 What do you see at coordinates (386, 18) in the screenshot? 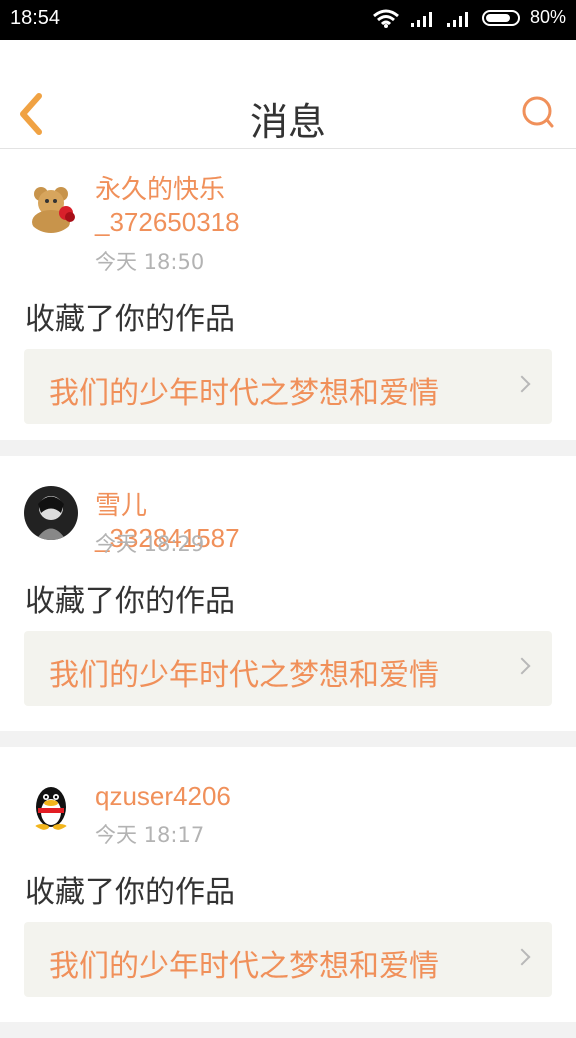
I see `wifi-icon` at bounding box center [386, 18].